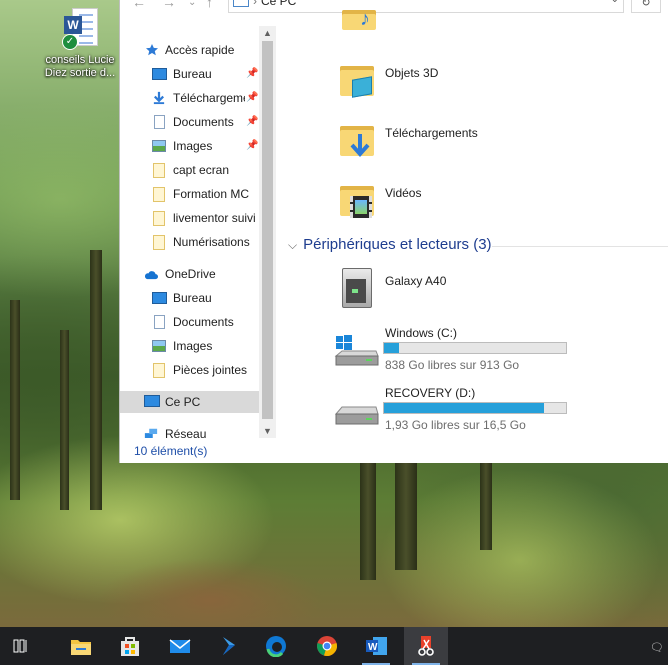 The width and height of the screenshot is (668, 665). Describe the element at coordinates (189, 74) in the screenshot. I see `nav-item-bureau: Bureau 📌` at that location.